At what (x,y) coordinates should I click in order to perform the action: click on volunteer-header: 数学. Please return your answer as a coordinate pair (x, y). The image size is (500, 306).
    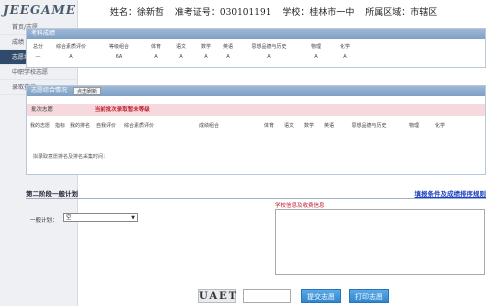
    Looking at the image, I should click on (308, 126).